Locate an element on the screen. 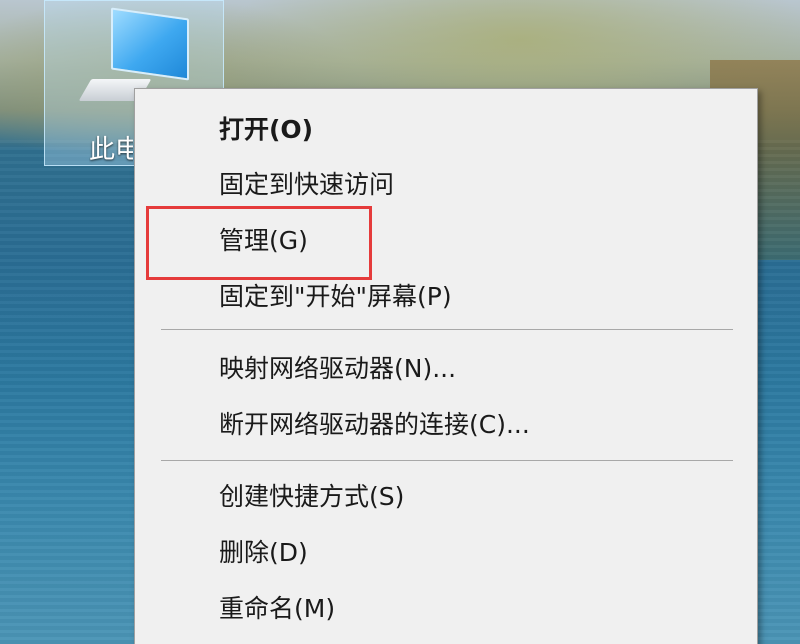 The height and width of the screenshot is (644, 800). menu-item-delete: 删除(D) is located at coordinates (263, 553).